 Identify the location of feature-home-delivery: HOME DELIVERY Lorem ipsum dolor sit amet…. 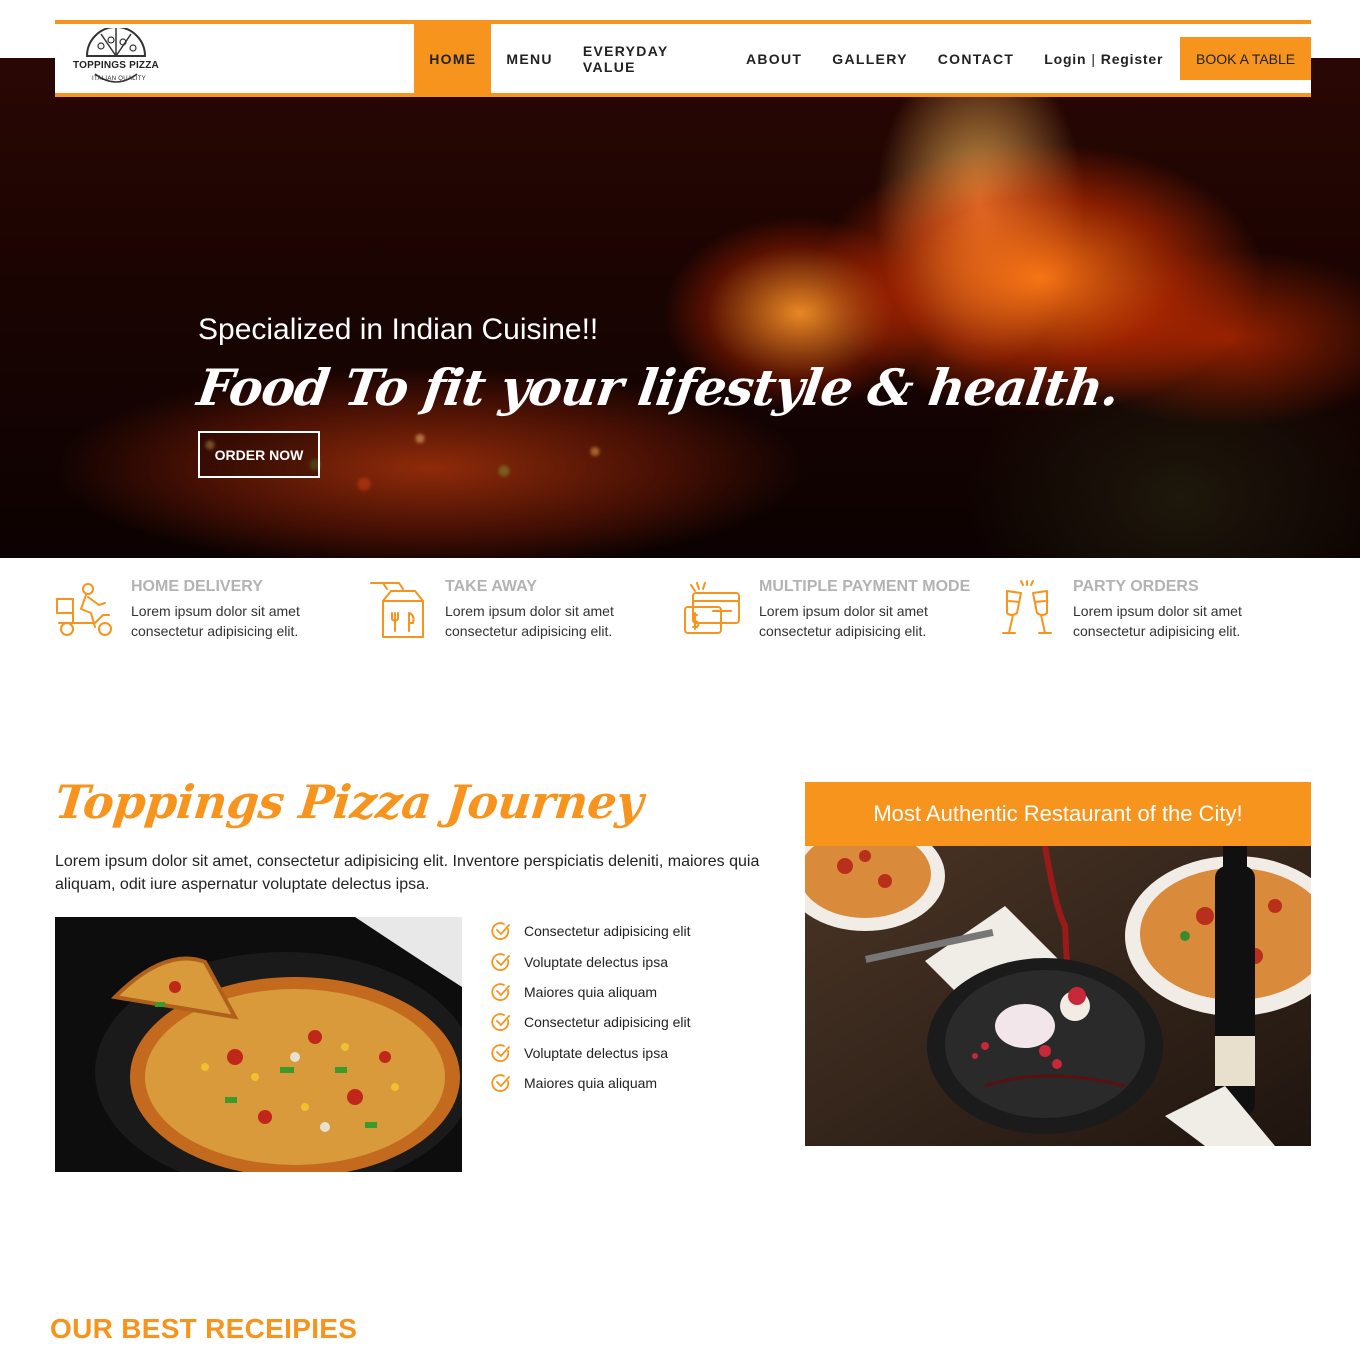
(212, 615).